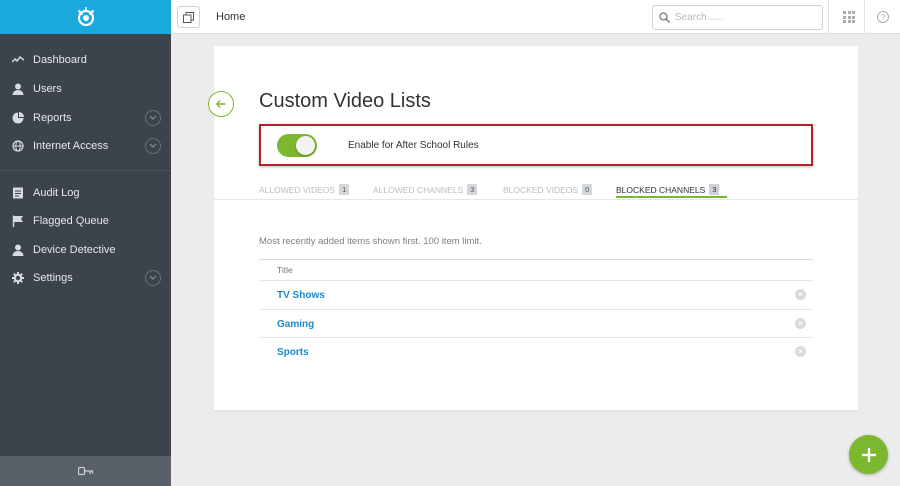 This screenshot has height=486, width=900. I want to click on tab-label: BLOCKED VIDEOS, so click(541, 189).